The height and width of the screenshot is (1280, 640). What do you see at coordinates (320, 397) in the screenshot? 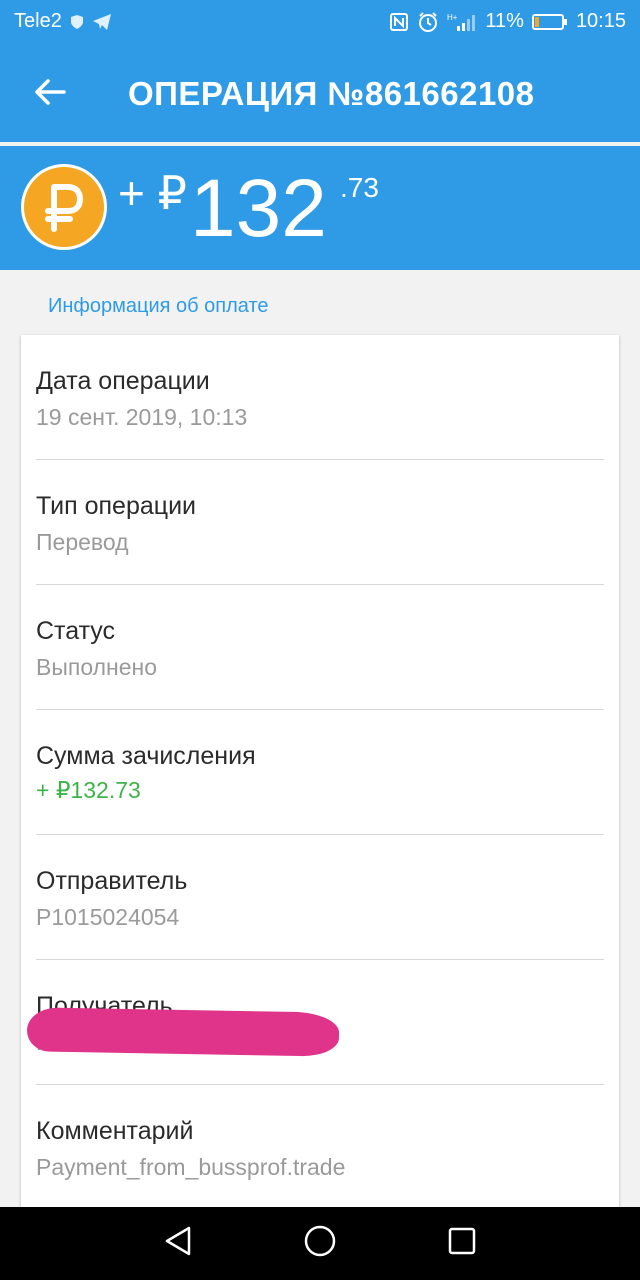
I see `row-operation-date: Дата операции 19 сент. 2019, 10:13` at bounding box center [320, 397].